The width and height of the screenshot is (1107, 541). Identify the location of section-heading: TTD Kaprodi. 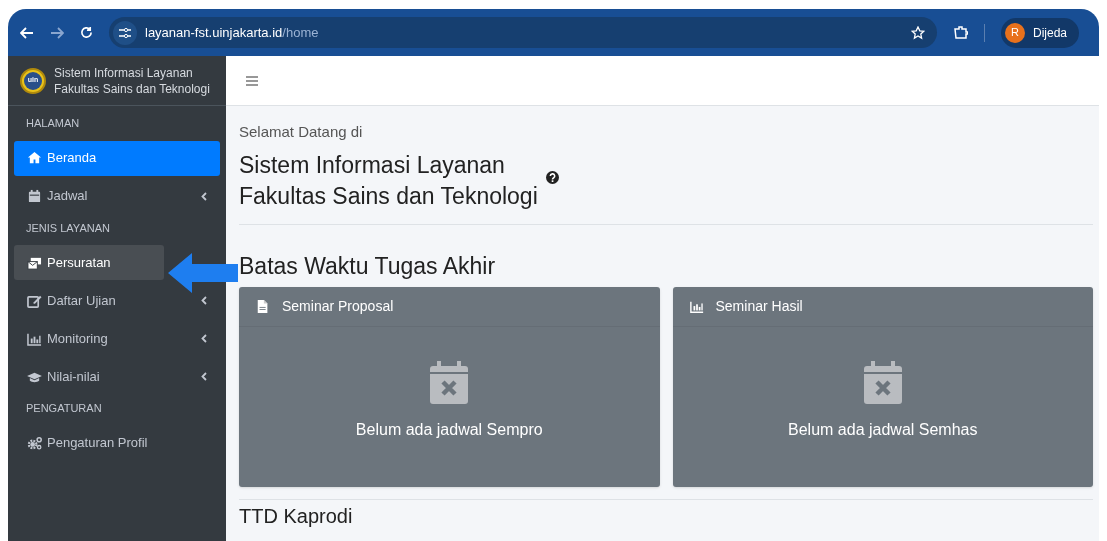
(296, 516).